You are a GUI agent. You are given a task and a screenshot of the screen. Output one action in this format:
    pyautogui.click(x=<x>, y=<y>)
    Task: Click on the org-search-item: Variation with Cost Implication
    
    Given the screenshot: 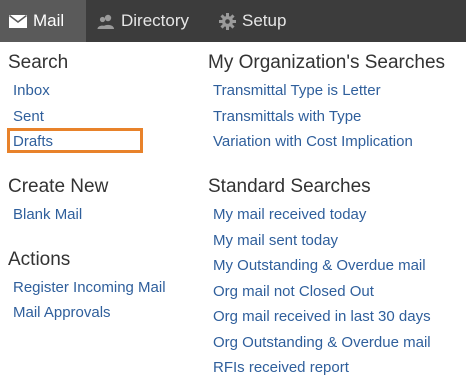 What is the action you would take?
    pyautogui.click(x=313, y=141)
    